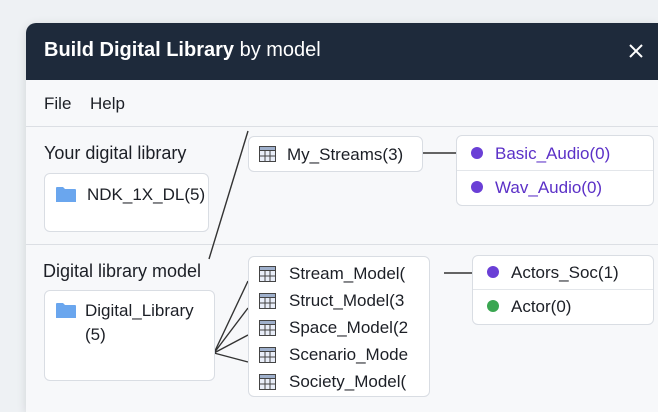 The image size is (658, 412). I want to click on list-item: Society_Model(, so click(339, 382).